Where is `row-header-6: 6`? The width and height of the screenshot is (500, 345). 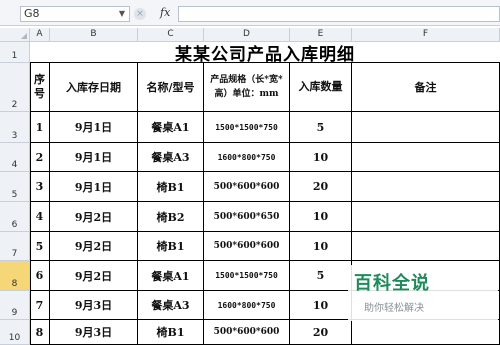 row-header-6: 6 is located at coordinates (15, 217).